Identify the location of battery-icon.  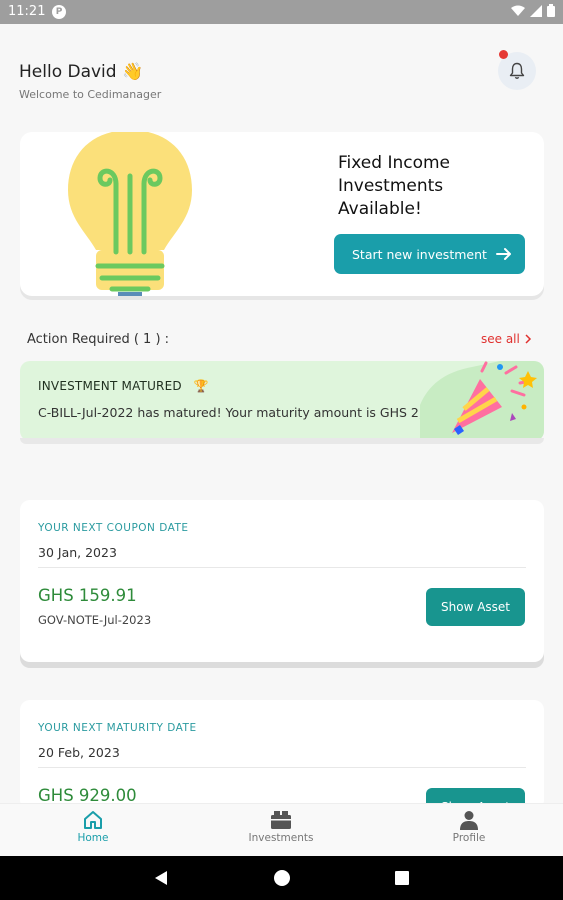
(551, 10).